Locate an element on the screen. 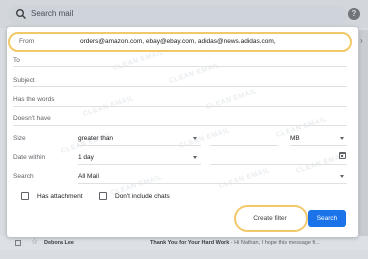 Image resolution: width=368 pixels, height=259 pixels. from-label: From is located at coordinates (27, 41).